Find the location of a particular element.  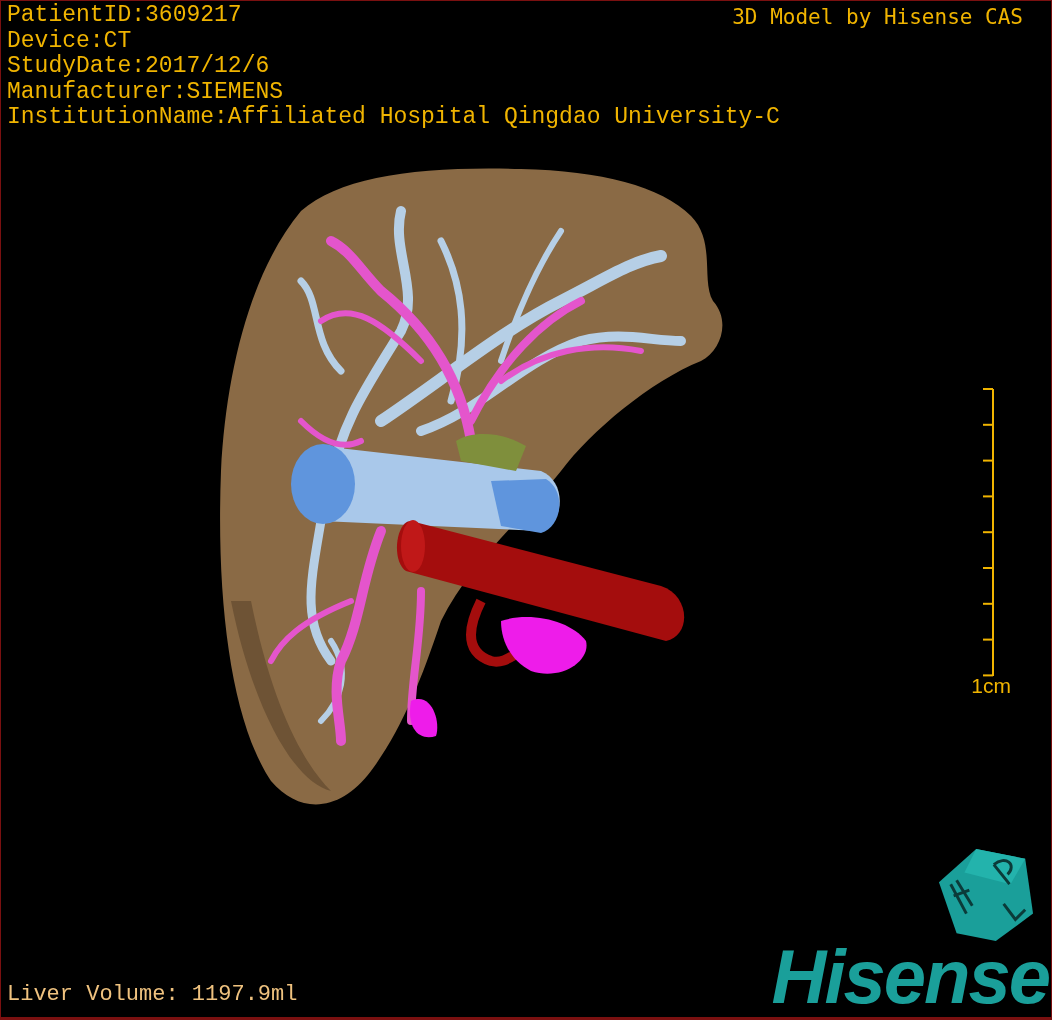

info-text: Manufacturer:SIEMENS is located at coordinates (145, 92).